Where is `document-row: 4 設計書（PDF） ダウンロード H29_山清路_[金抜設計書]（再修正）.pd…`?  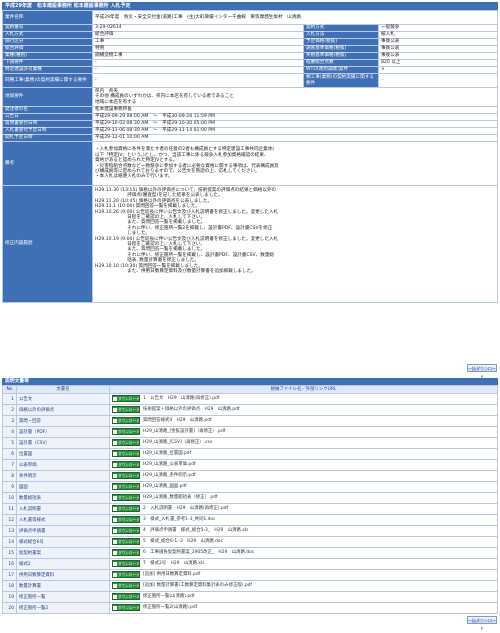 document-row: 4 設計書（PDF） ダウンロード H29_山清路_[金抜設計書]（再修正）.pd… is located at coordinates (250, 432).